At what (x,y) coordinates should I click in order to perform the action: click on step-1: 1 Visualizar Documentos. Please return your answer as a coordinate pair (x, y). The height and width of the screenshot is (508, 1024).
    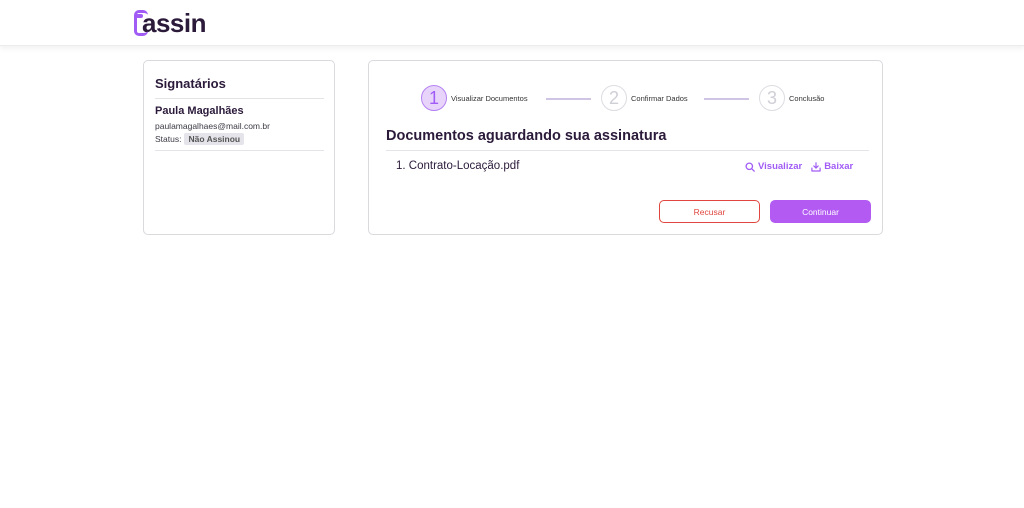
    Looking at the image, I should click on (474, 98).